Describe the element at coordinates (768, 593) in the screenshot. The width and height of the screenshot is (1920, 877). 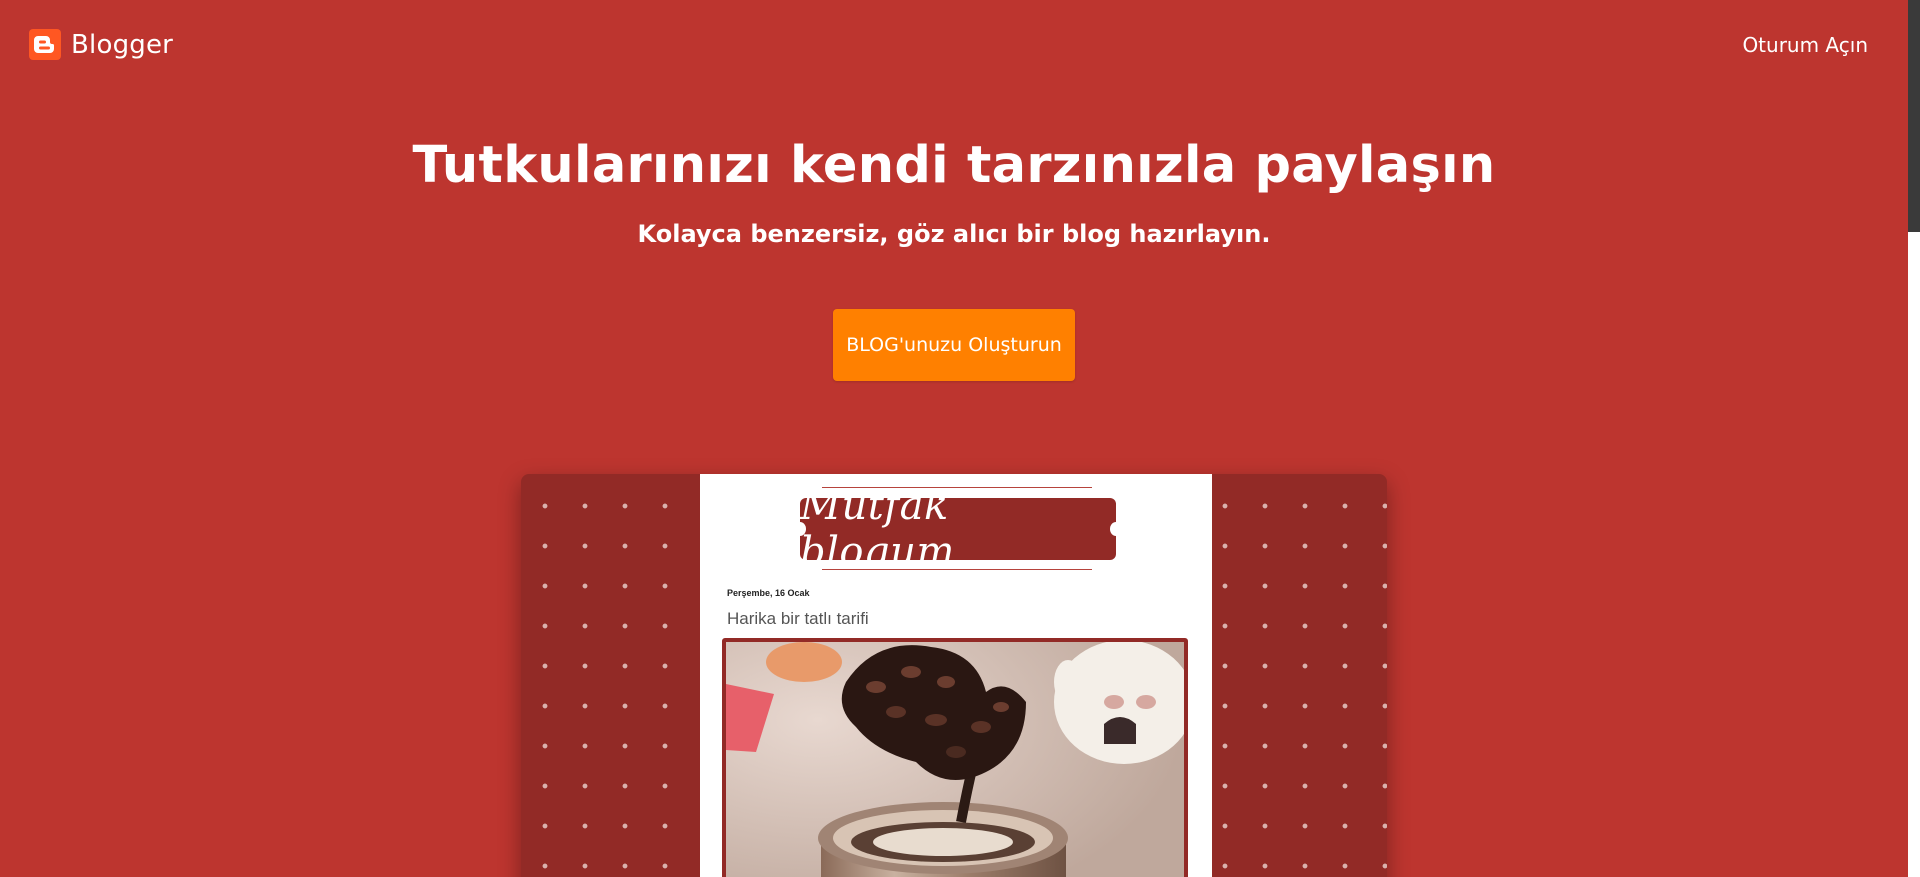
I see `post-date: Perşembe, 16 Ocak` at that location.